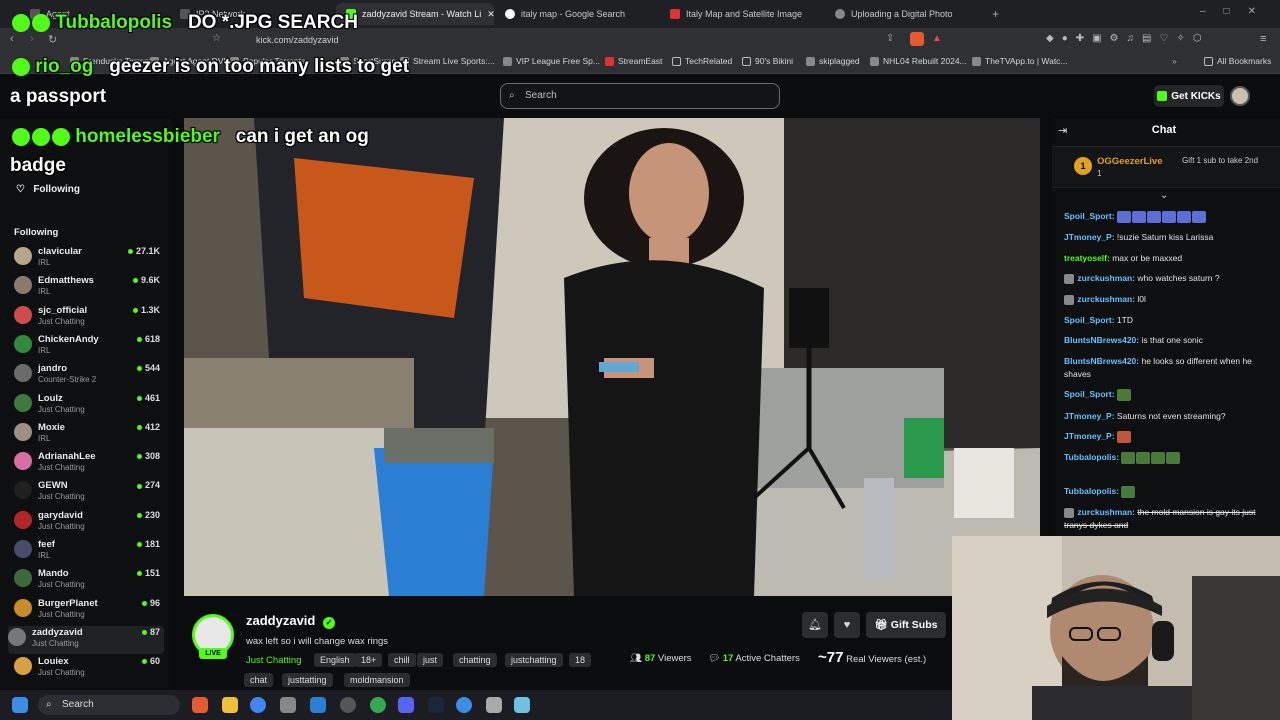  I want to click on tab-uploading: Uploading a Digital Photo, so click(907, 14).